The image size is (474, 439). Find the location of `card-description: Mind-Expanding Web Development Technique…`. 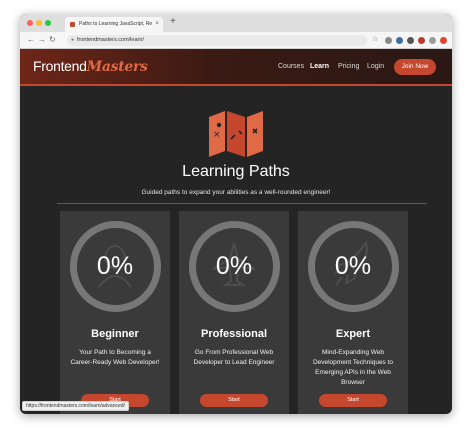

card-description: Mind-Expanding Web Development Technique… is located at coordinates (353, 367).